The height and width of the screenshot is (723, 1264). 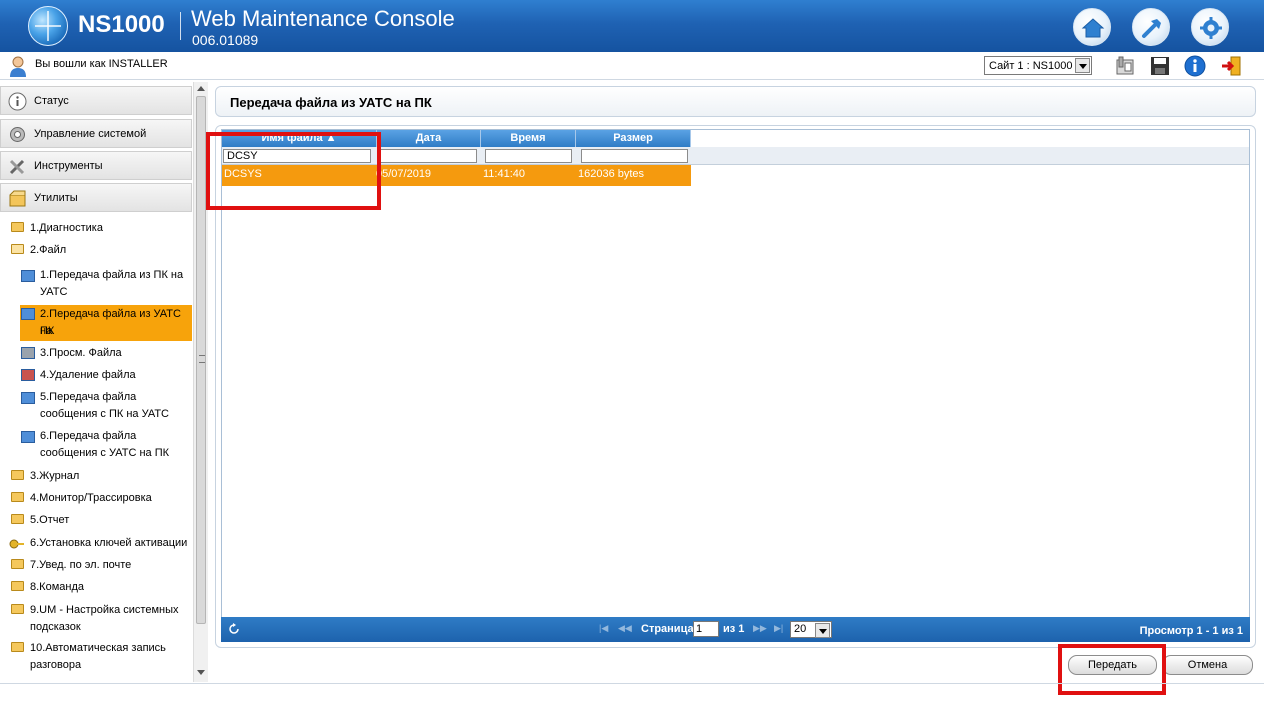 I want to click on column-header-size: Размер, so click(x=633, y=138).